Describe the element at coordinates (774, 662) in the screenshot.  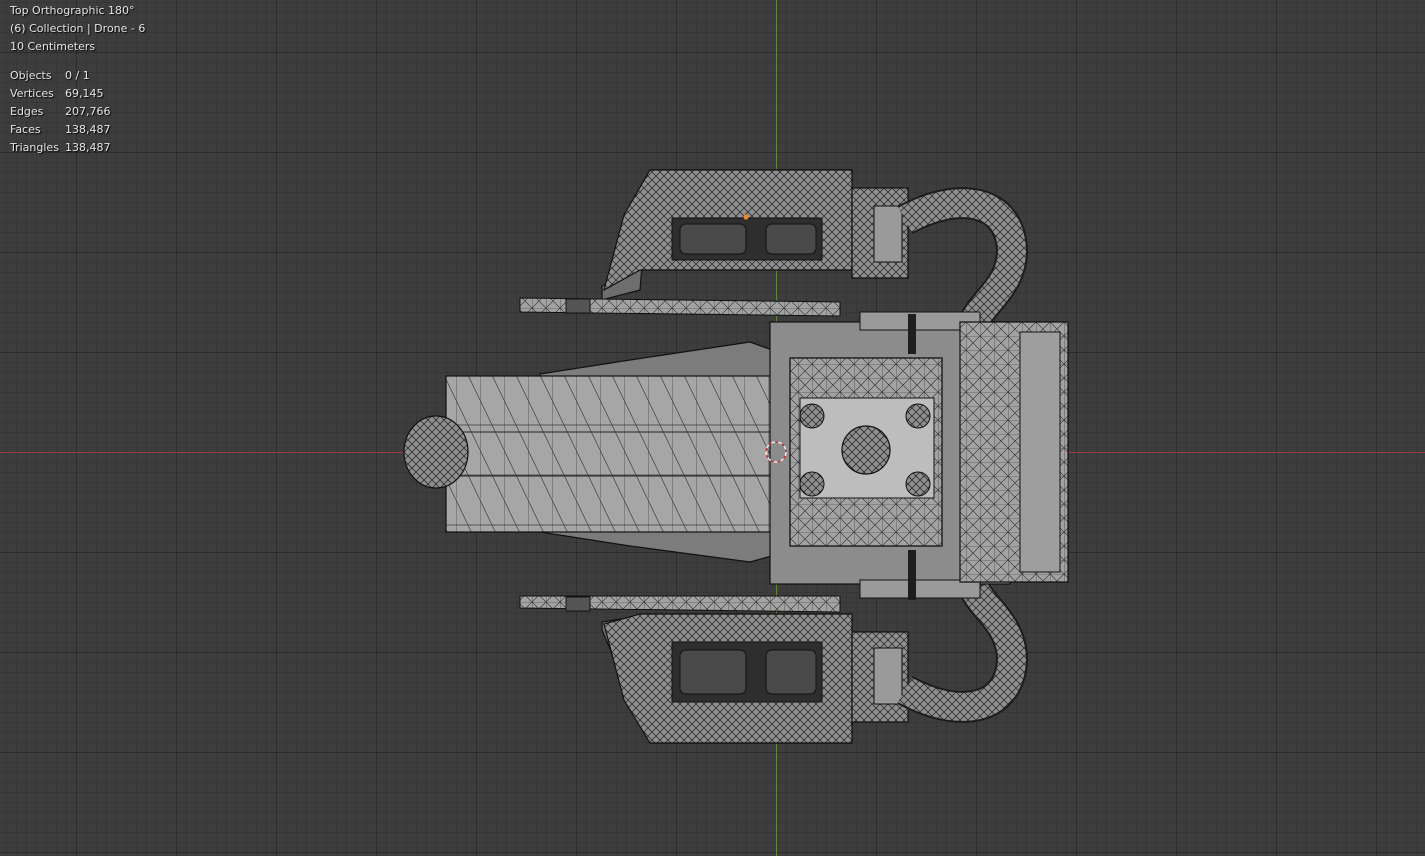
I see `bottom-thruster-pod` at that location.